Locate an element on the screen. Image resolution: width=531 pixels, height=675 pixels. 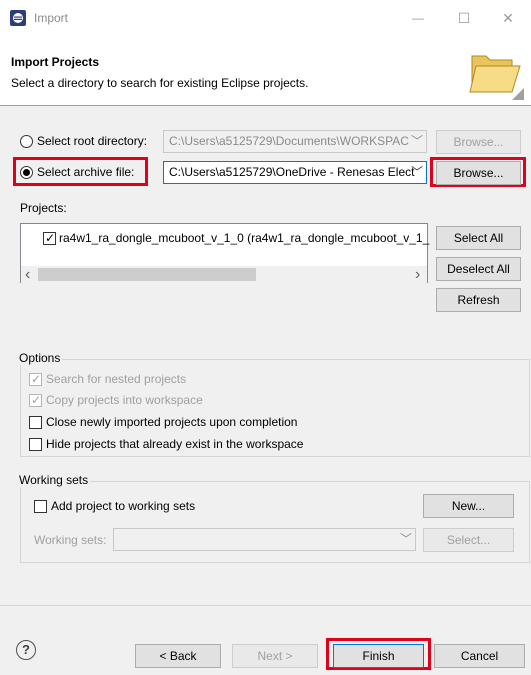
horizontal-scrollbar: ‹ › is located at coordinates (224, 274).